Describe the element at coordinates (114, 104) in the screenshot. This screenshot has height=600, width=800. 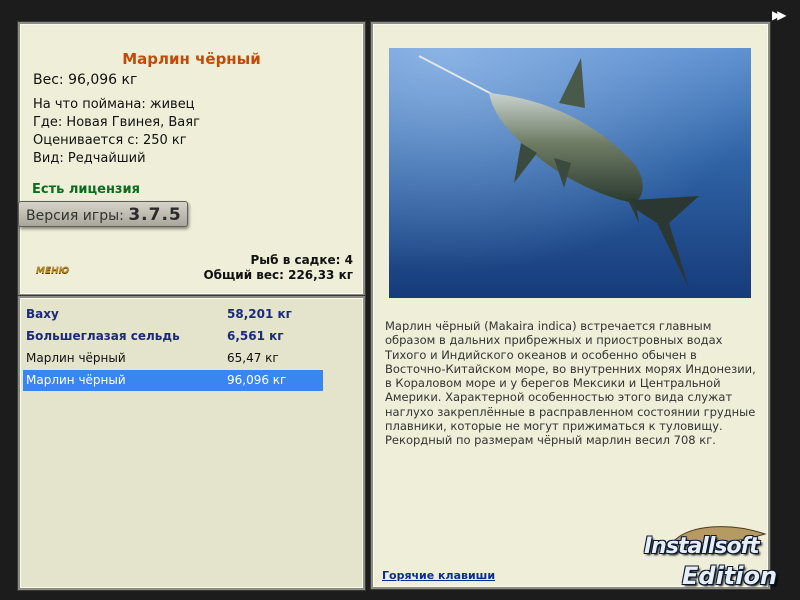
I see `fish-bait: На что поймана: живец` at that location.